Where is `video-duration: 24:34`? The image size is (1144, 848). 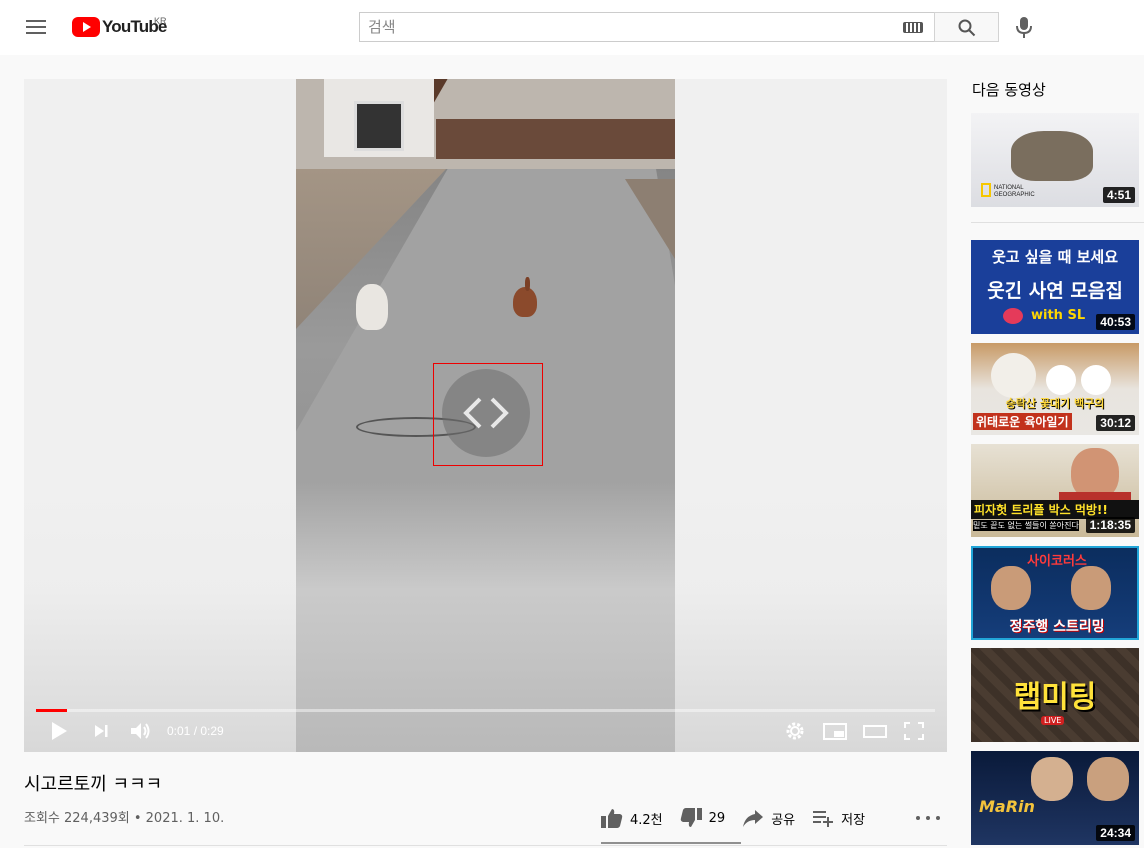
video-duration: 24:34 is located at coordinates (1115, 833).